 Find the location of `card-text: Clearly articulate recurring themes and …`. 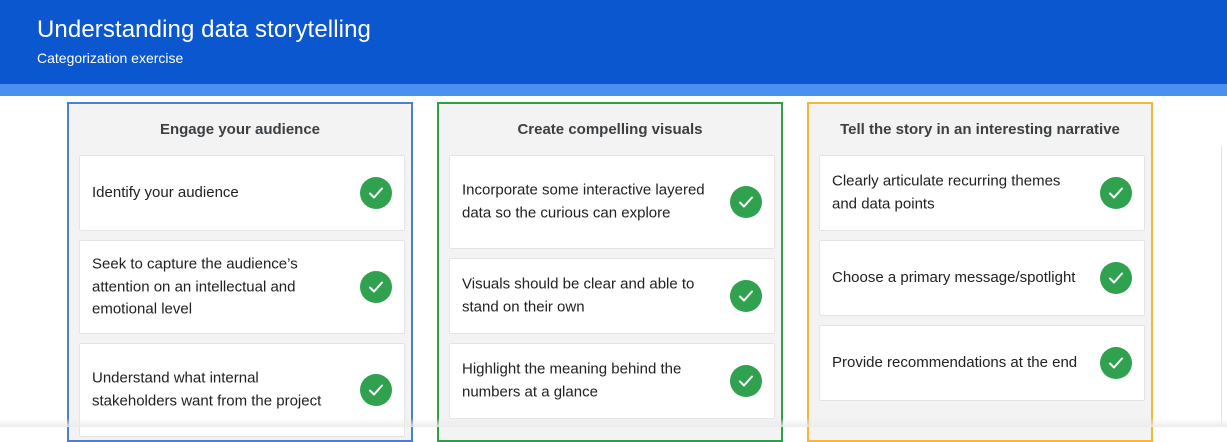

card-text: Clearly articulate recurring themes and … is located at coordinates (946, 192).